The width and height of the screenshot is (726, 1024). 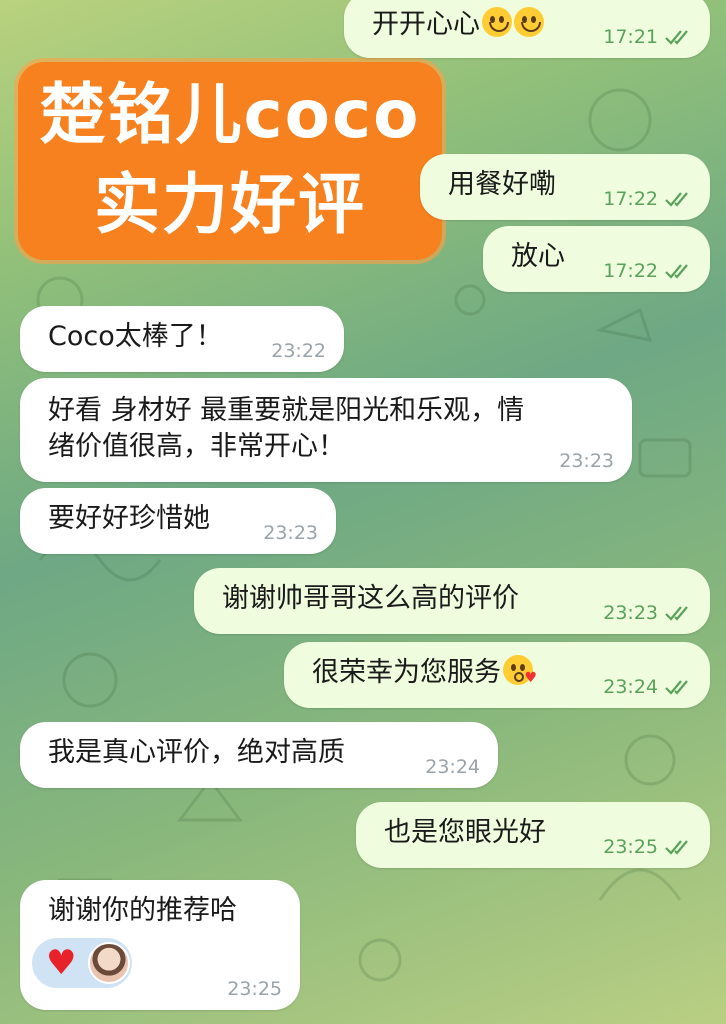 I want to click on heart-icon: ♥, so click(x=61, y=963).